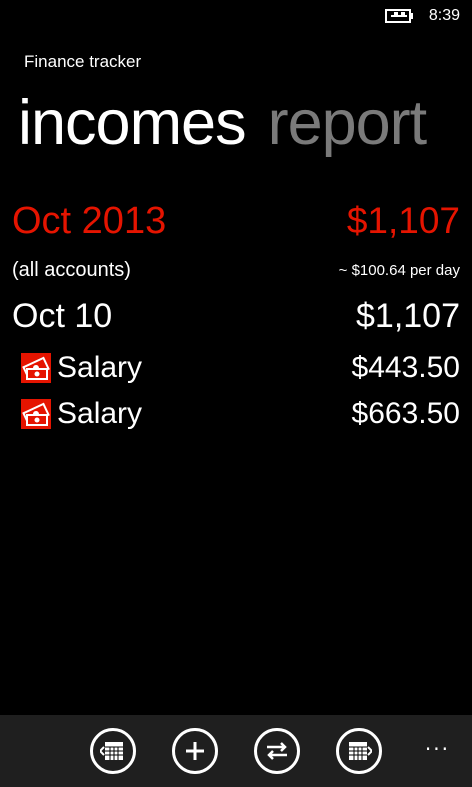 The width and height of the screenshot is (472, 787). Describe the element at coordinates (236, 221) in the screenshot. I see `month-summary-row: Oct 2013 $1,107` at that location.